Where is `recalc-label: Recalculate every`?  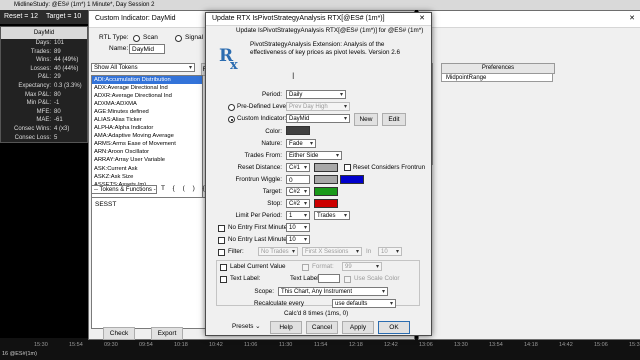
recalc-label: Recalculate every is located at coordinates (279, 303).